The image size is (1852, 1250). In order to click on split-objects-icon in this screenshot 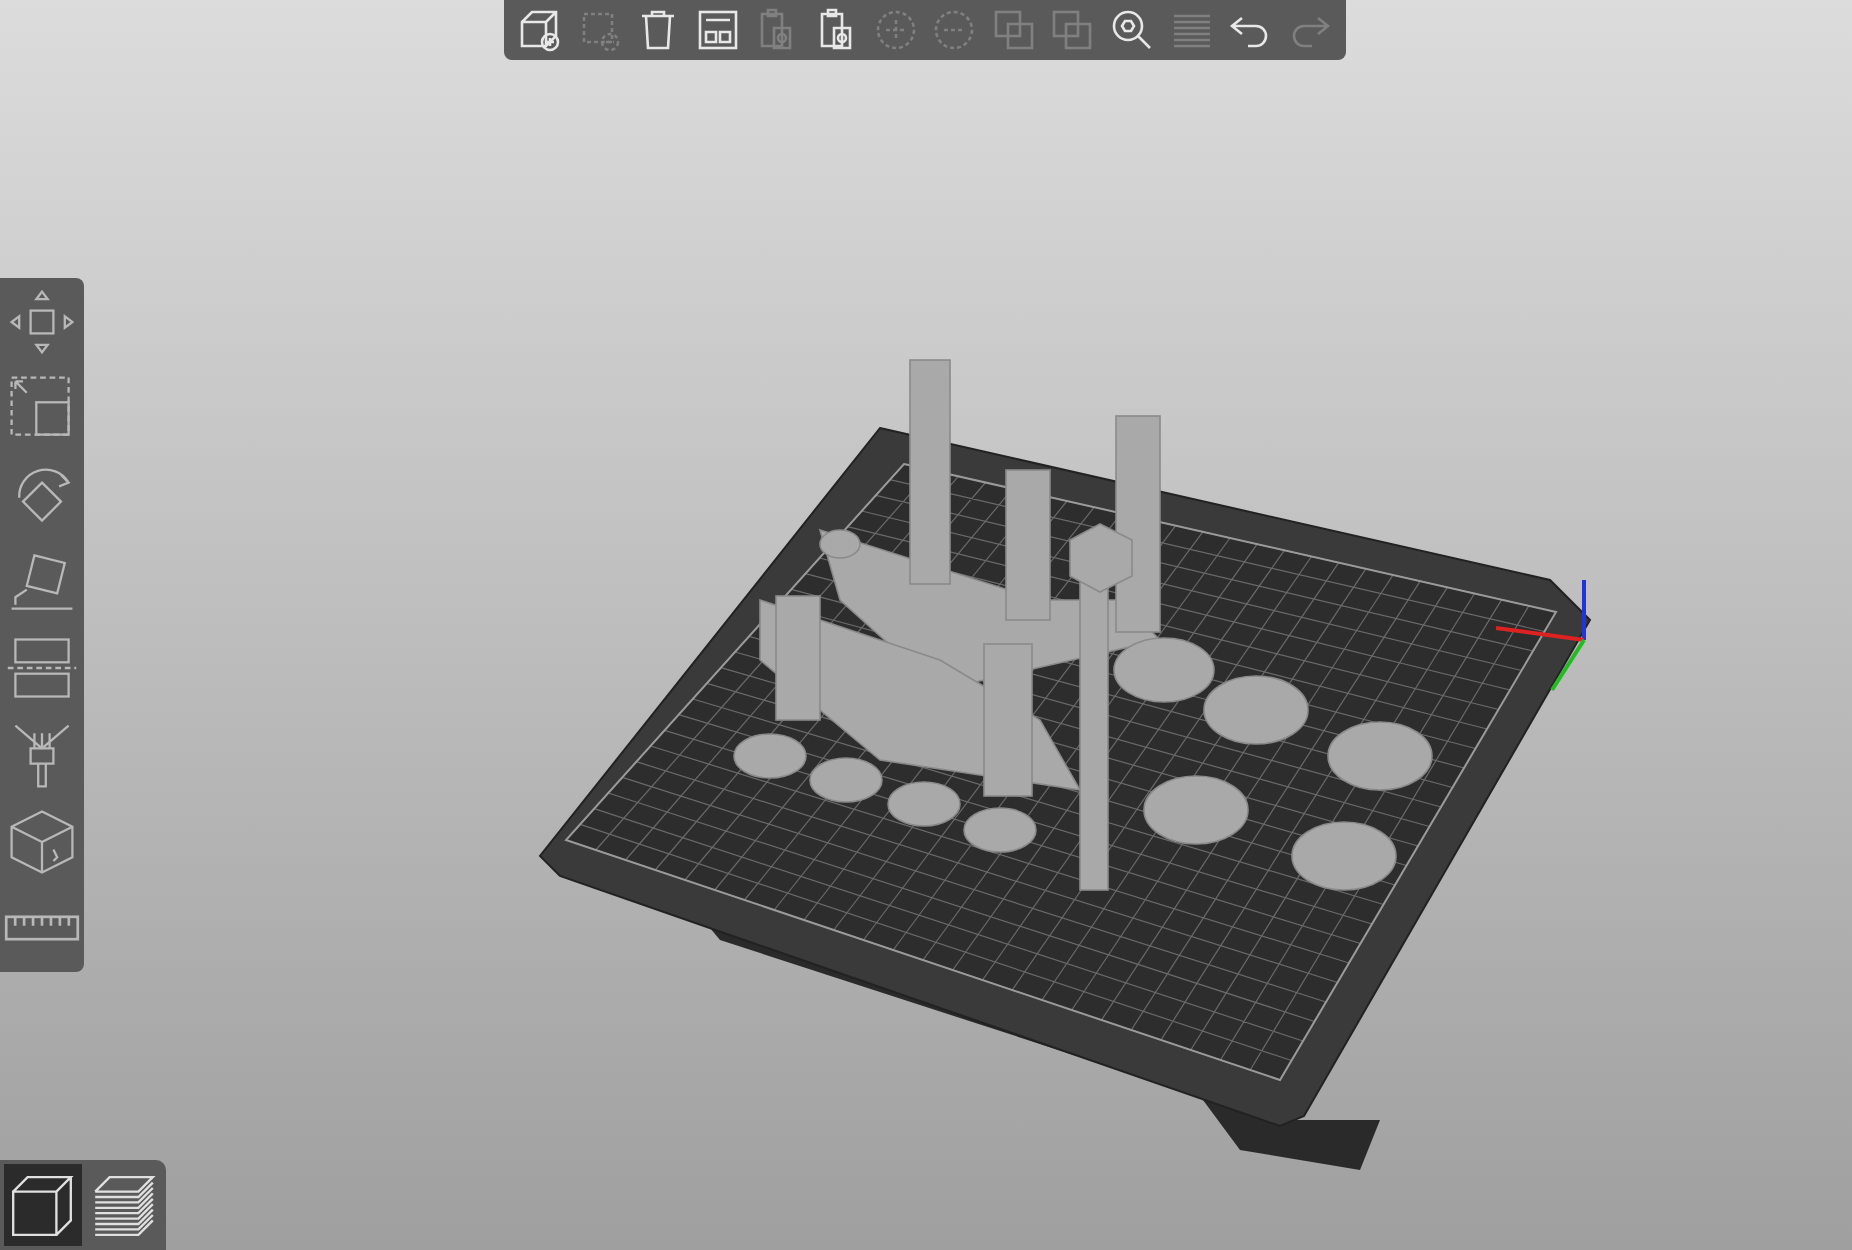, I will do `click(1013, 30)`.